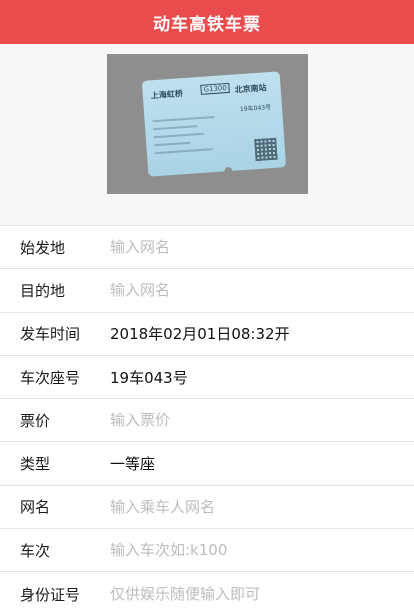 Image resolution: width=414 pixels, height=612 pixels. Describe the element at coordinates (43, 290) in the screenshot. I see `destination-label: 目的地` at that location.